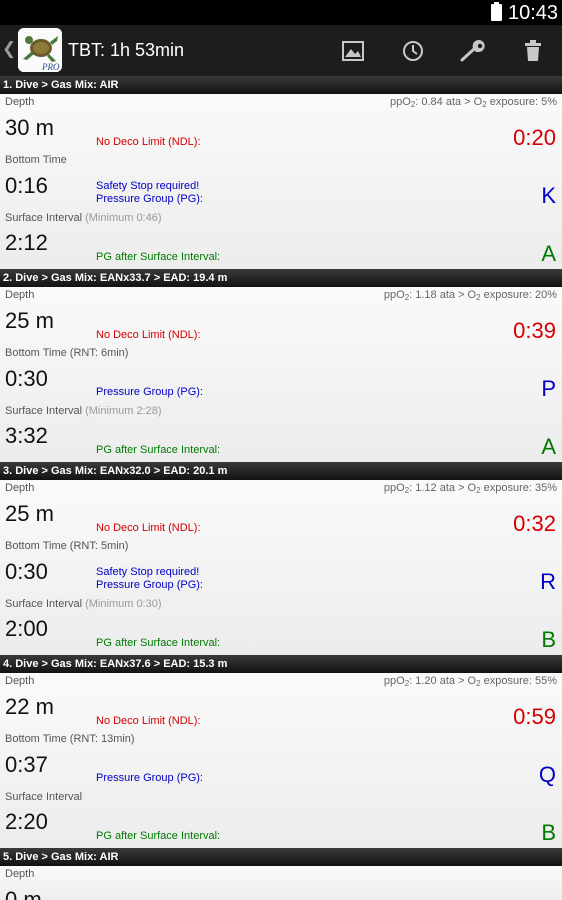 The image size is (562, 900). What do you see at coordinates (26, 765) in the screenshot?
I see `bottom-time-value: 0:37` at bounding box center [26, 765].